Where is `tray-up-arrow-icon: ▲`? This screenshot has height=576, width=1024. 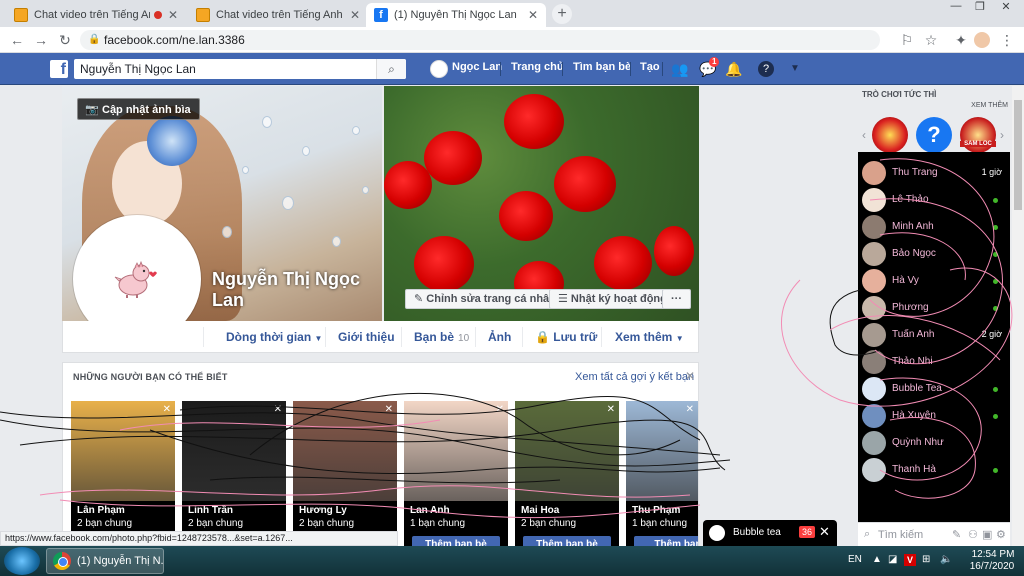 tray-up-arrow-icon: ▲ is located at coordinates (877, 559).